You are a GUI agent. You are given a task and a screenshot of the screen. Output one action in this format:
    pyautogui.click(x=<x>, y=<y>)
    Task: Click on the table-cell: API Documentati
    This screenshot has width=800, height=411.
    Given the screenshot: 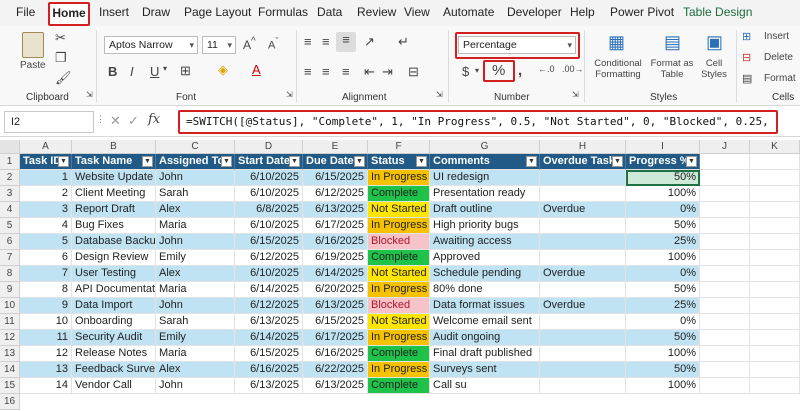 What is the action you would take?
    pyautogui.click(x=114, y=290)
    